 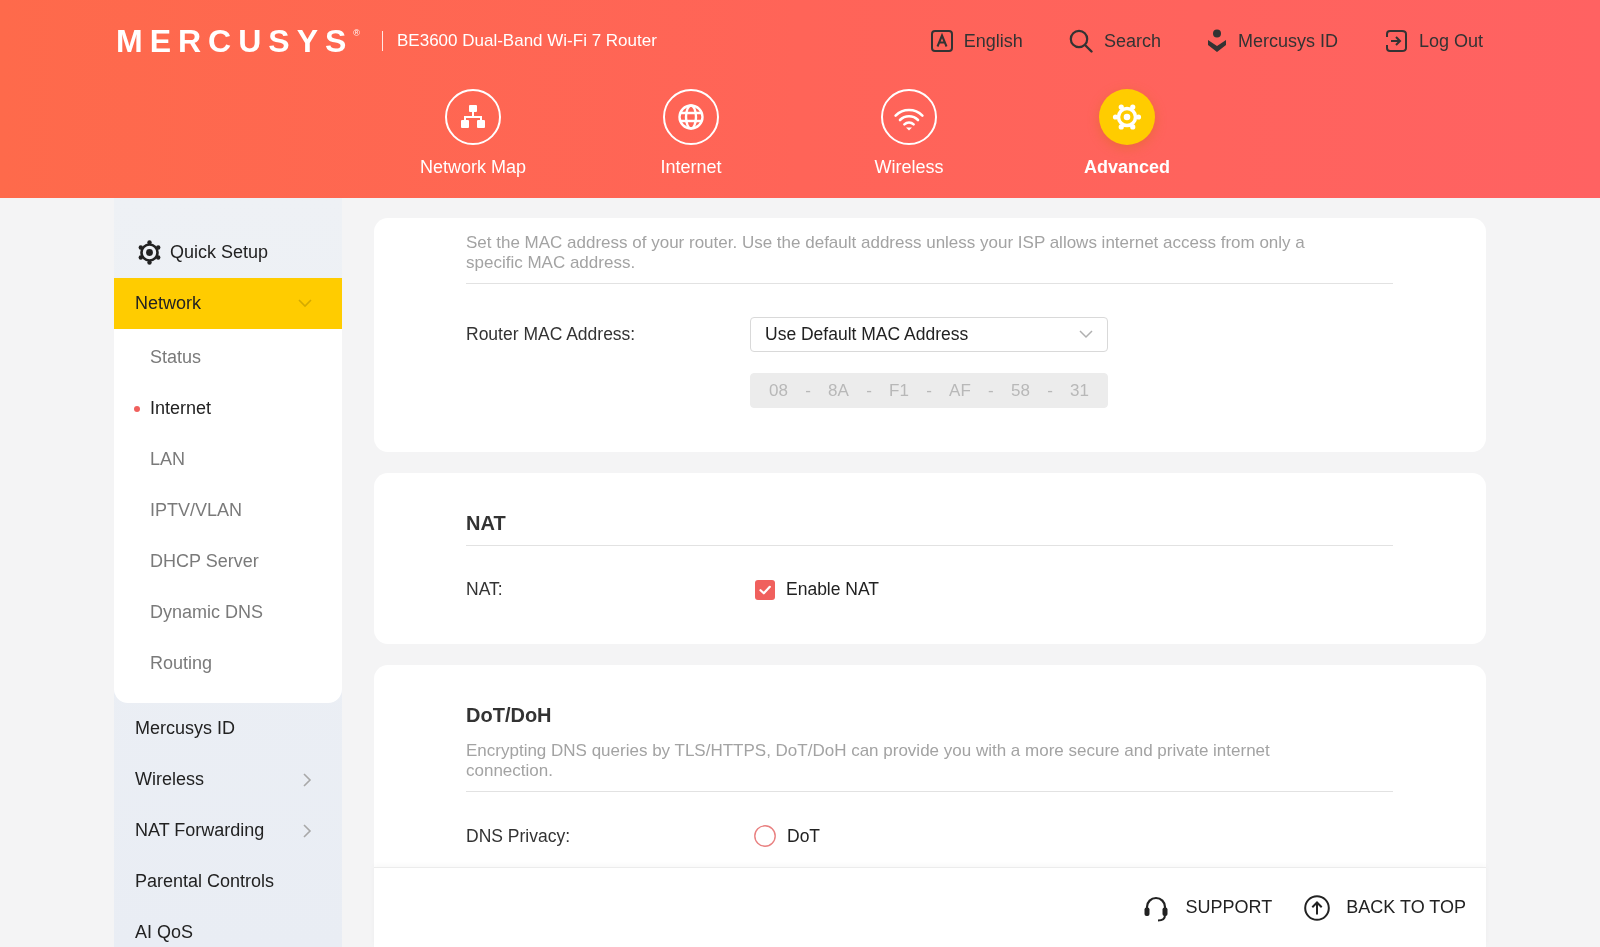 I want to click on search-icon, so click(x=1080, y=41).